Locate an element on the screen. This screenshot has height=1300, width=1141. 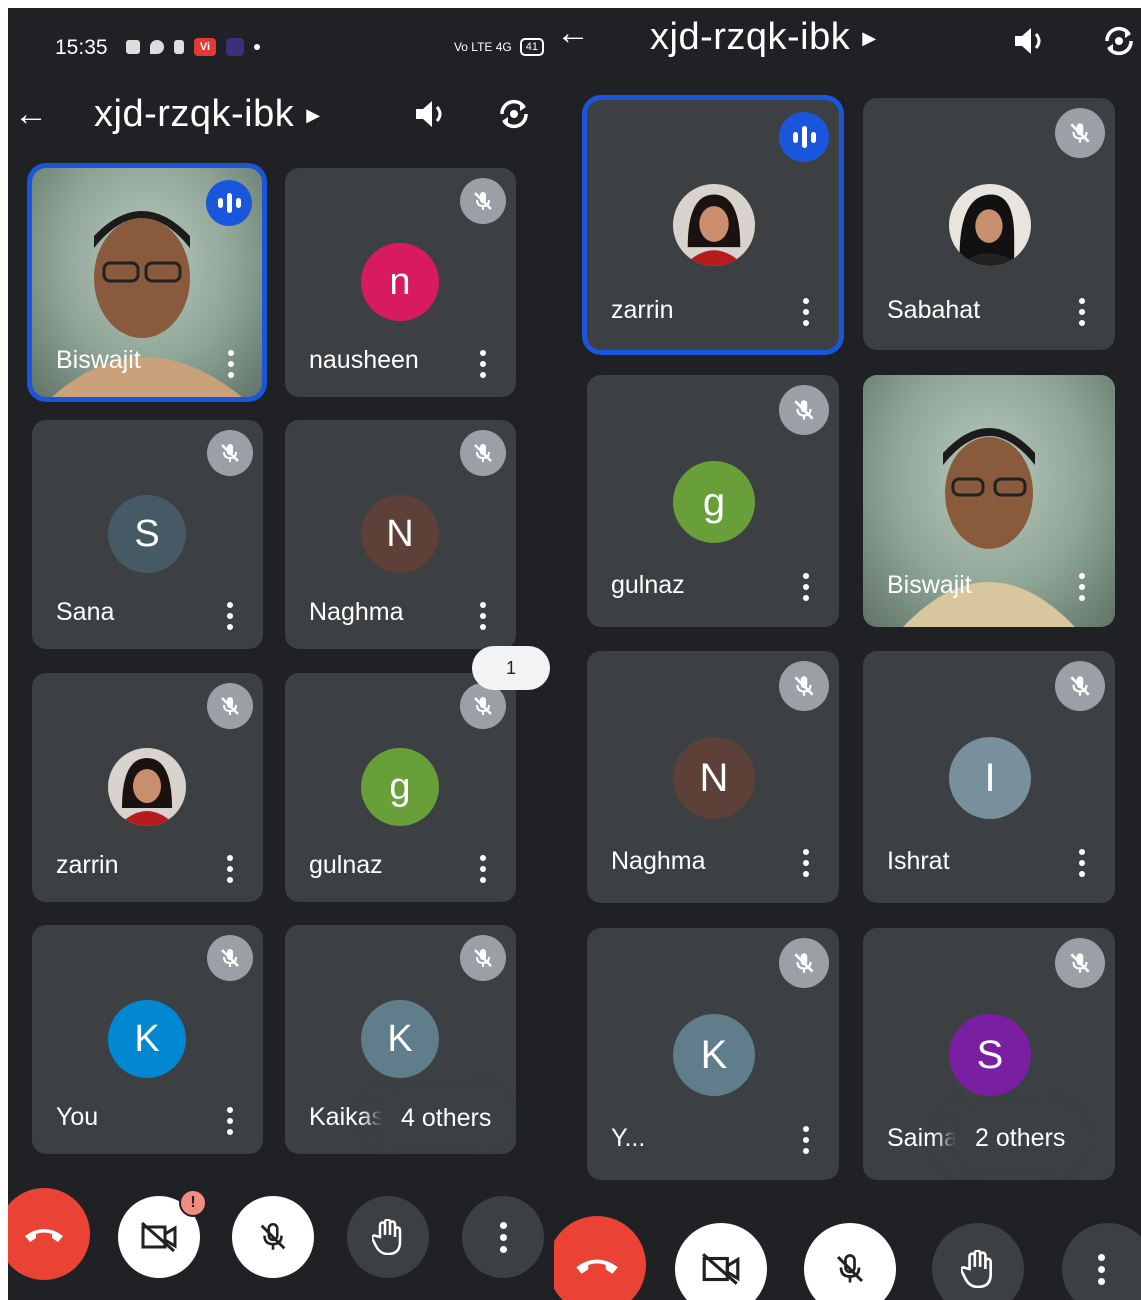
status-right: Vo LTE 4G 41 is located at coordinates (499, 47).